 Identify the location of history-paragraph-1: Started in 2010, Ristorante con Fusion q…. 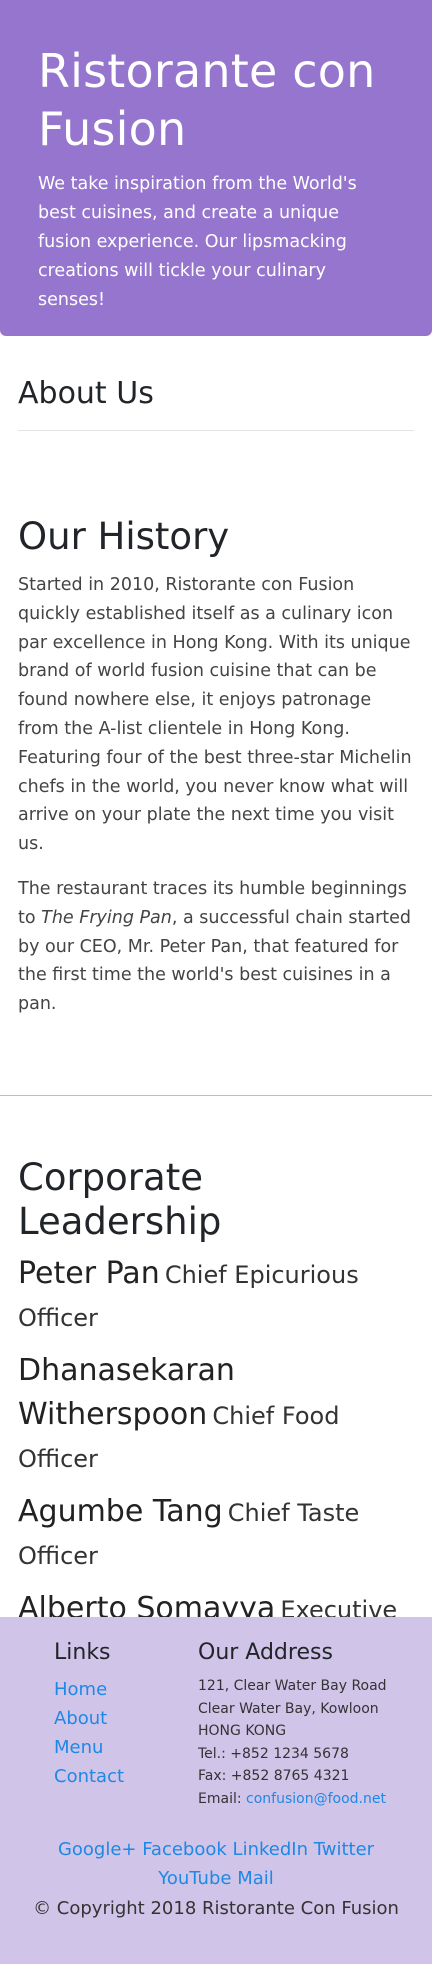
(215, 715).